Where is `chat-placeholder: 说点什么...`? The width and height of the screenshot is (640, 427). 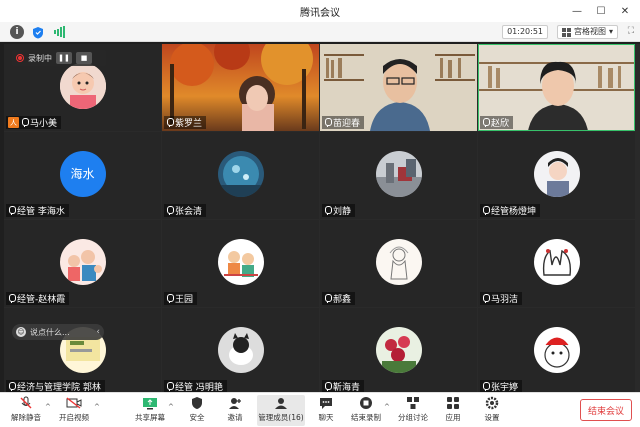 chat-placeholder: 说点什么... is located at coordinates (50, 332).